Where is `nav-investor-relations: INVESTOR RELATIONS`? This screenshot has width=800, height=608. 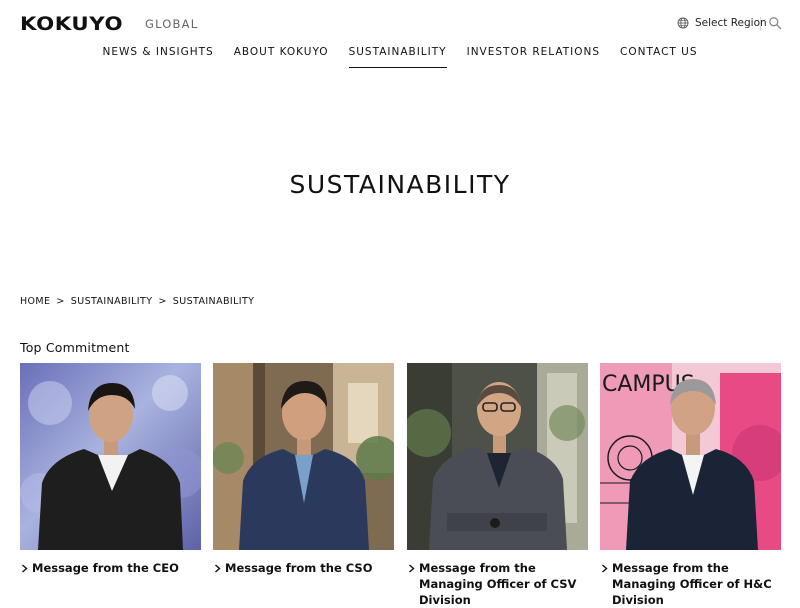
nav-investor-relations: INVESTOR RELATIONS is located at coordinates (533, 57).